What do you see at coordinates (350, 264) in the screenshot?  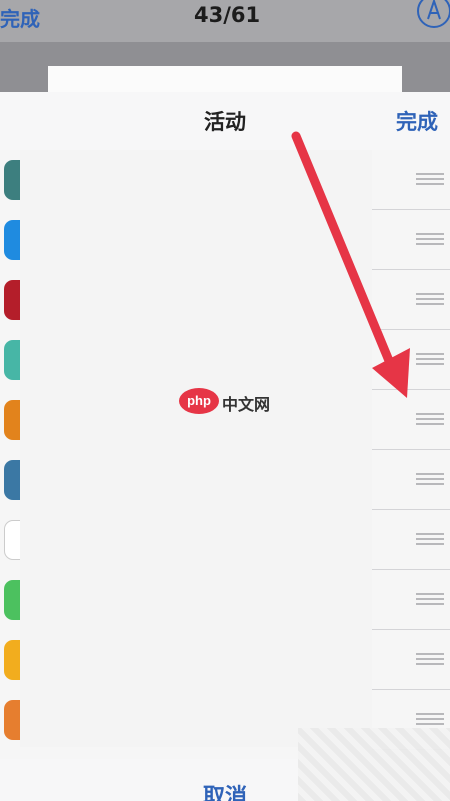 I see `annotation-arrow-icon` at bounding box center [350, 264].